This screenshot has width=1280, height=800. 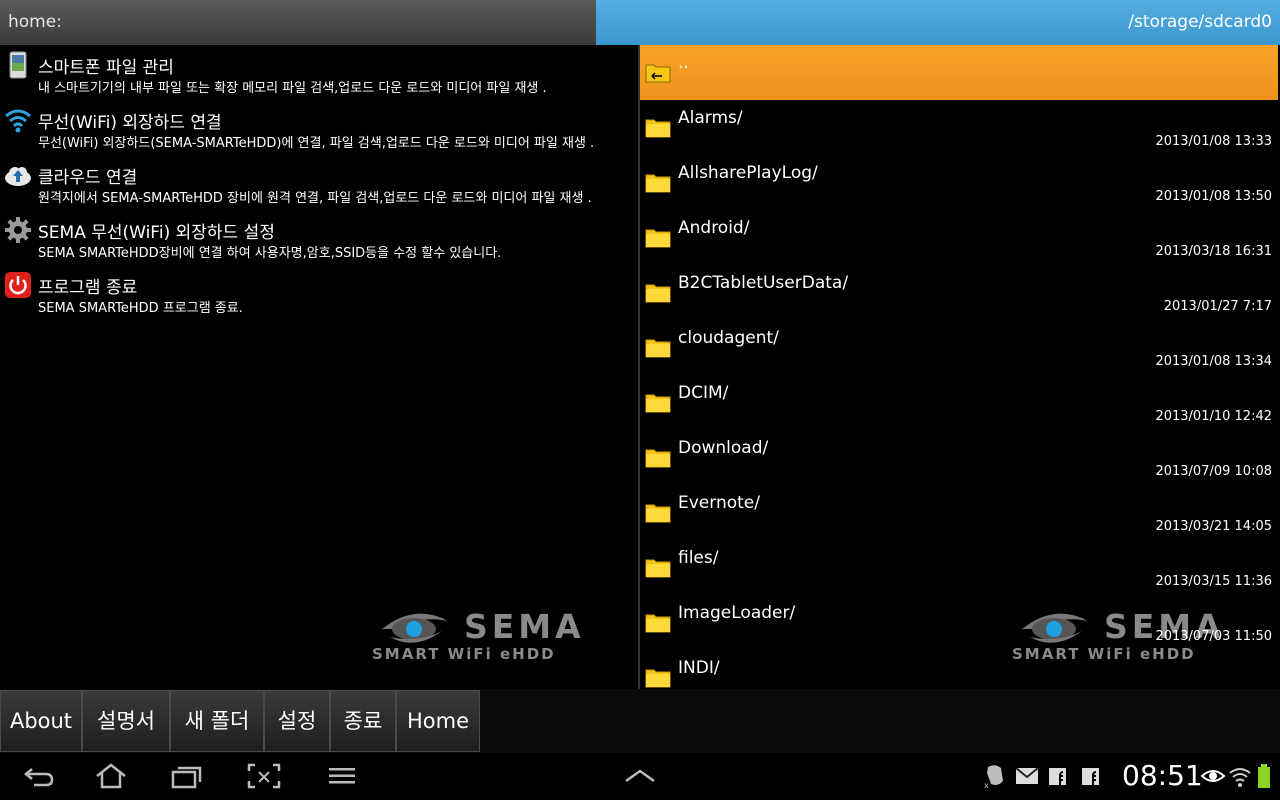 What do you see at coordinates (960, 622) in the screenshot?
I see `file-row: ImageLoader/ 2013/07/03 11:50` at bounding box center [960, 622].